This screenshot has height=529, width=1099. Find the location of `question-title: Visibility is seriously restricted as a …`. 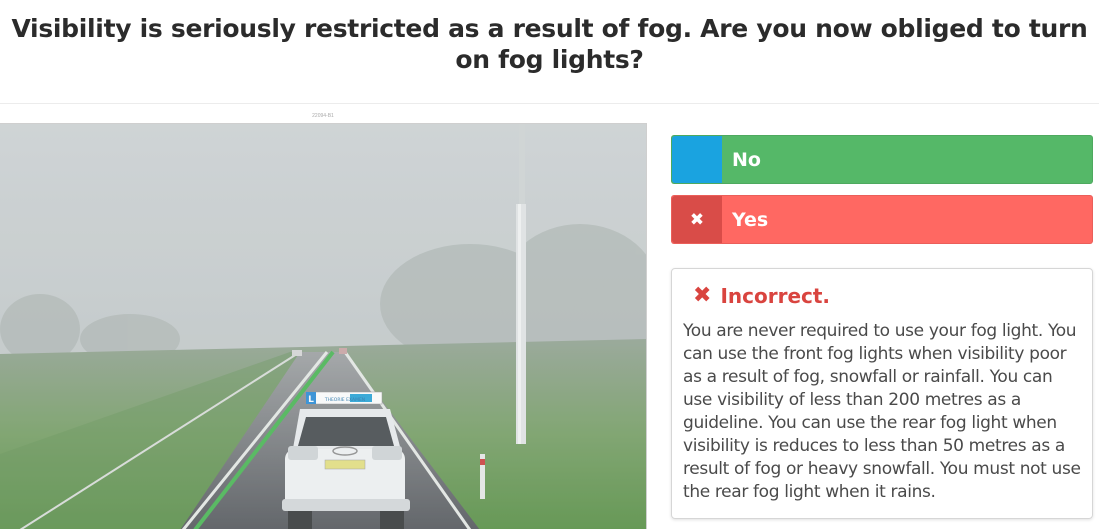

question-title: Visibility is seriously restricted as a … is located at coordinates (549, 44).